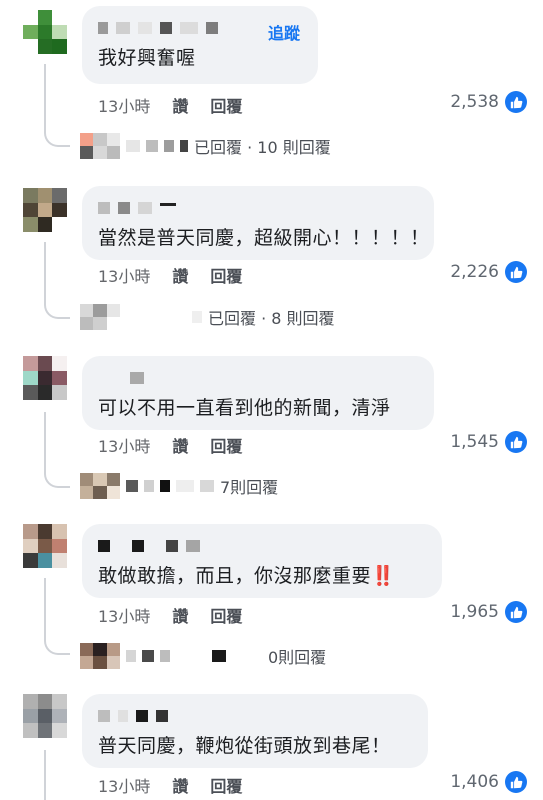 This screenshot has height=800, width=543. I want to click on like-count-value: 2,226, so click(474, 272).